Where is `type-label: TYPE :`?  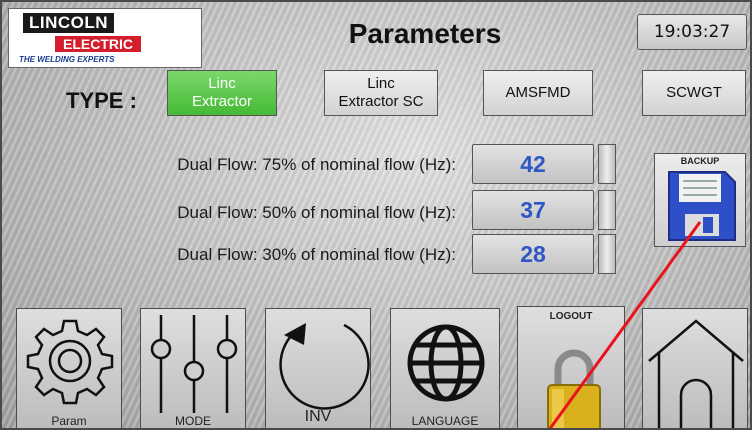 type-label: TYPE : is located at coordinates (101, 100).